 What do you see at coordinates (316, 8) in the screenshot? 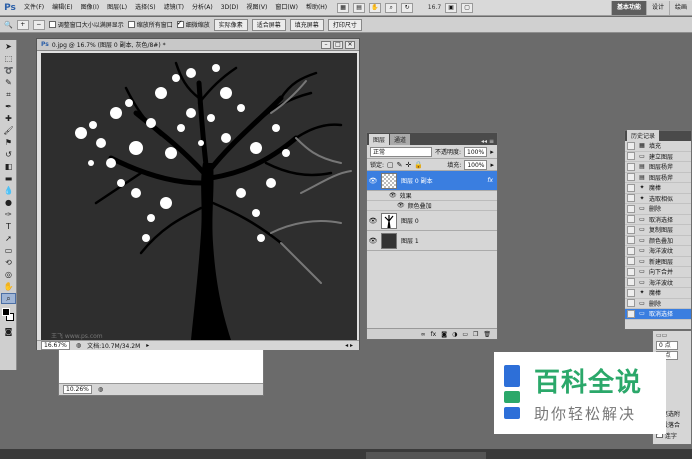
I see `menu-help: 帮助(H)` at bounding box center [316, 8].